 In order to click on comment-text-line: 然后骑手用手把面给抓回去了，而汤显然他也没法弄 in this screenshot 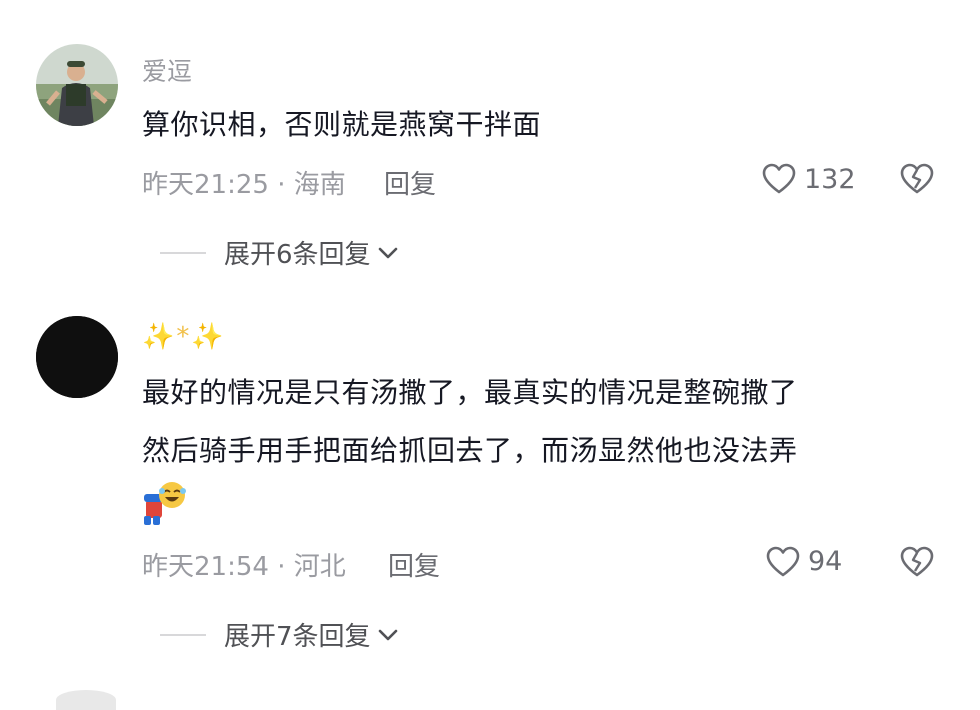, I will do `click(470, 450)`.